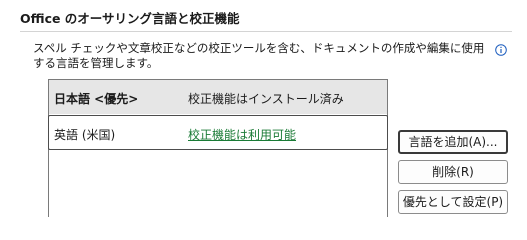  I want to click on language-name: 日本語 <優先>, so click(96, 99).